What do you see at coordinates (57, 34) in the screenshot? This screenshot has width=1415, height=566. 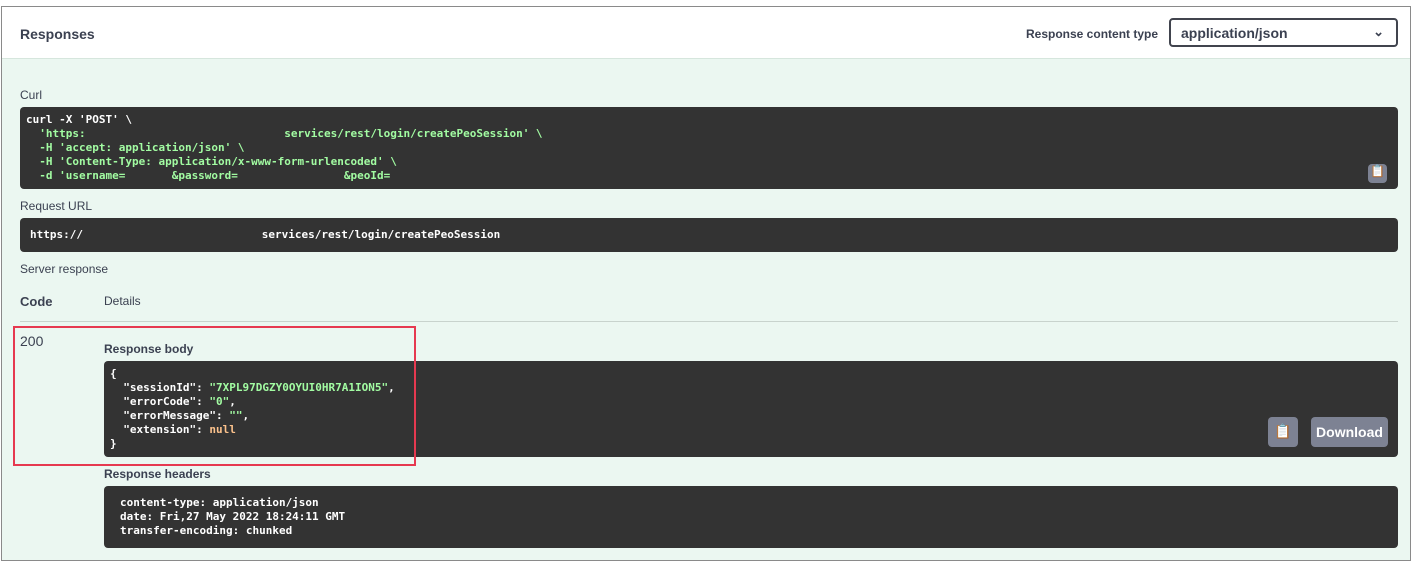 I see `responses-title: Responses` at bounding box center [57, 34].